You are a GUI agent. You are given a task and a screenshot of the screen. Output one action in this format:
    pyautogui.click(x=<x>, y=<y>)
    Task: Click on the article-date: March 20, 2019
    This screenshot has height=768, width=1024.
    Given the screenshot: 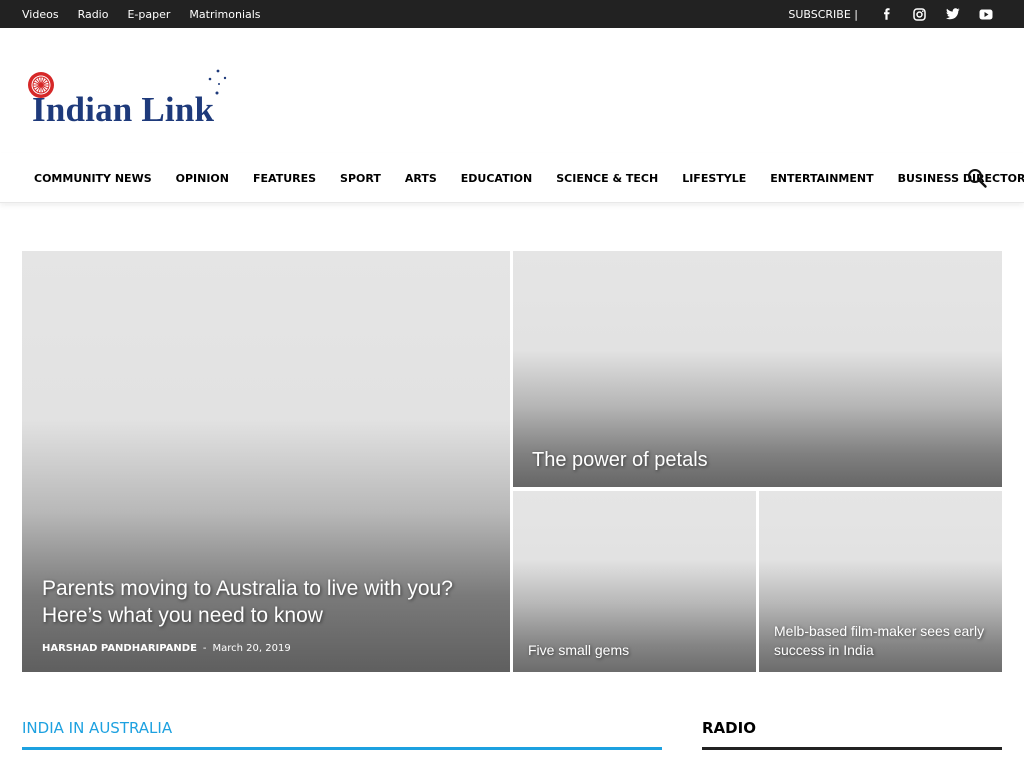 What is the action you would take?
    pyautogui.click(x=251, y=648)
    